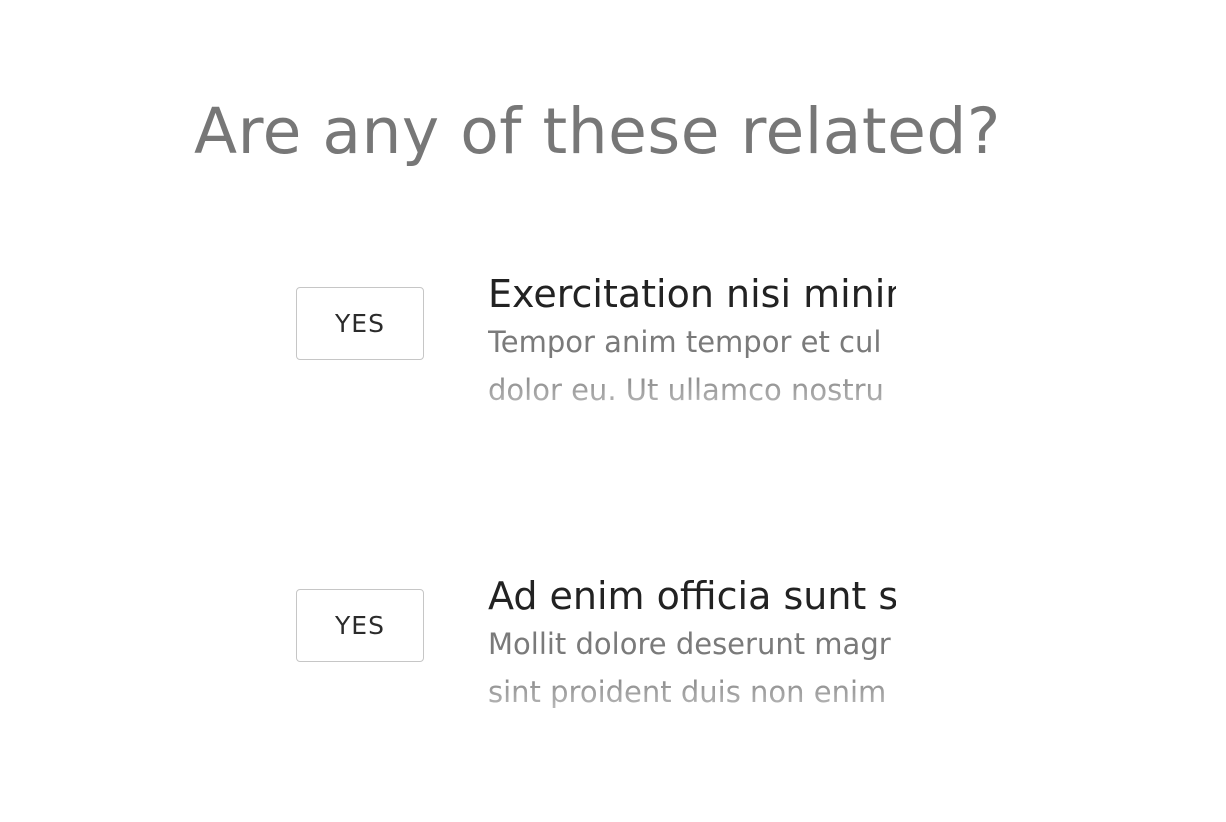 This screenshot has width=1226, height=822. Describe the element at coordinates (692, 294) in the screenshot. I see `suggestion-title: Exercitation nisi minim` at that location.